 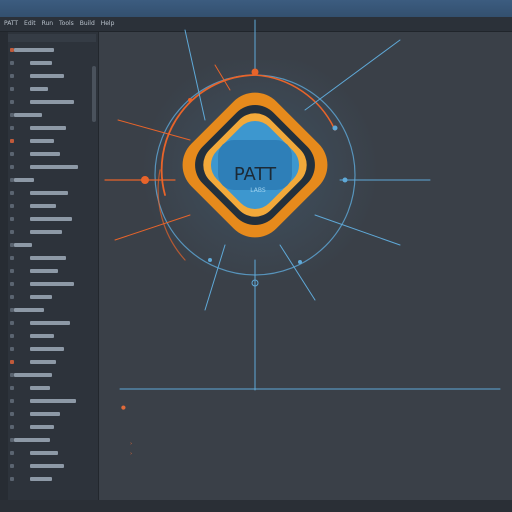 What do you see at coordinates (215, 277) in the screenshot?
I see `ray-bottom-left` at bounding box center [215, 277].